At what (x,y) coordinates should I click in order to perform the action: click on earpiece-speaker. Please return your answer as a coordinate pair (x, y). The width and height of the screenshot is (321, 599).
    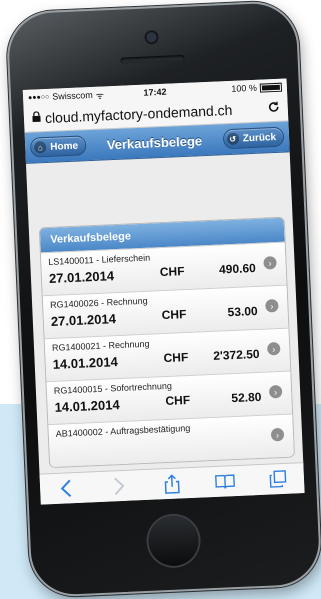
    Looking at the image, I should click on (152, 59).